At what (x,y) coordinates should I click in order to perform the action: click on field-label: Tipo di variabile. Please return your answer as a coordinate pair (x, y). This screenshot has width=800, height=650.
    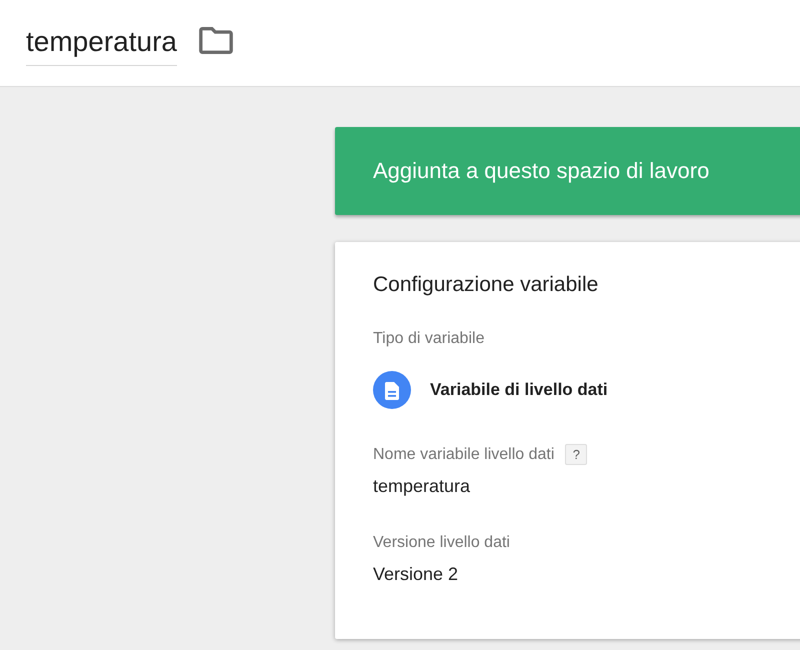
    Looking at the image, I should click on (428, 339).